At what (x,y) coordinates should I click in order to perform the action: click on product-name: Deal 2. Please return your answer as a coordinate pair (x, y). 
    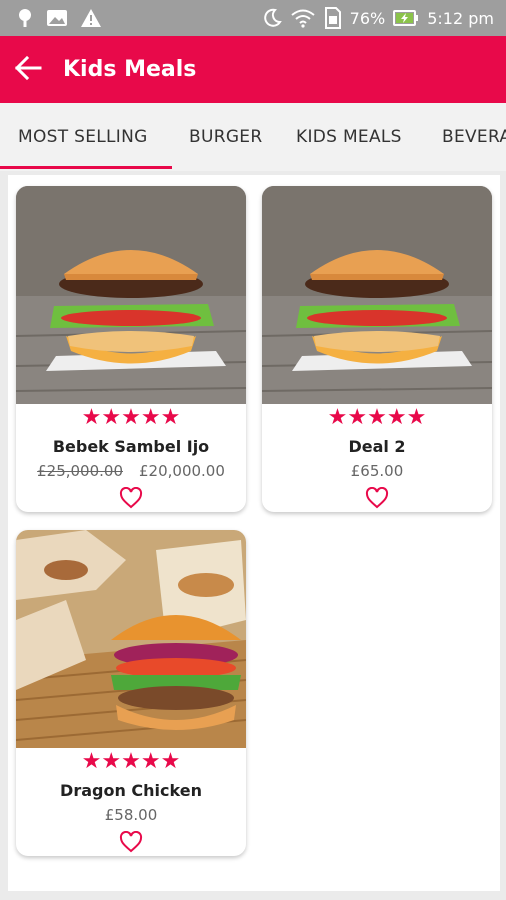
    Looking at the image, I should click on (377, 446).